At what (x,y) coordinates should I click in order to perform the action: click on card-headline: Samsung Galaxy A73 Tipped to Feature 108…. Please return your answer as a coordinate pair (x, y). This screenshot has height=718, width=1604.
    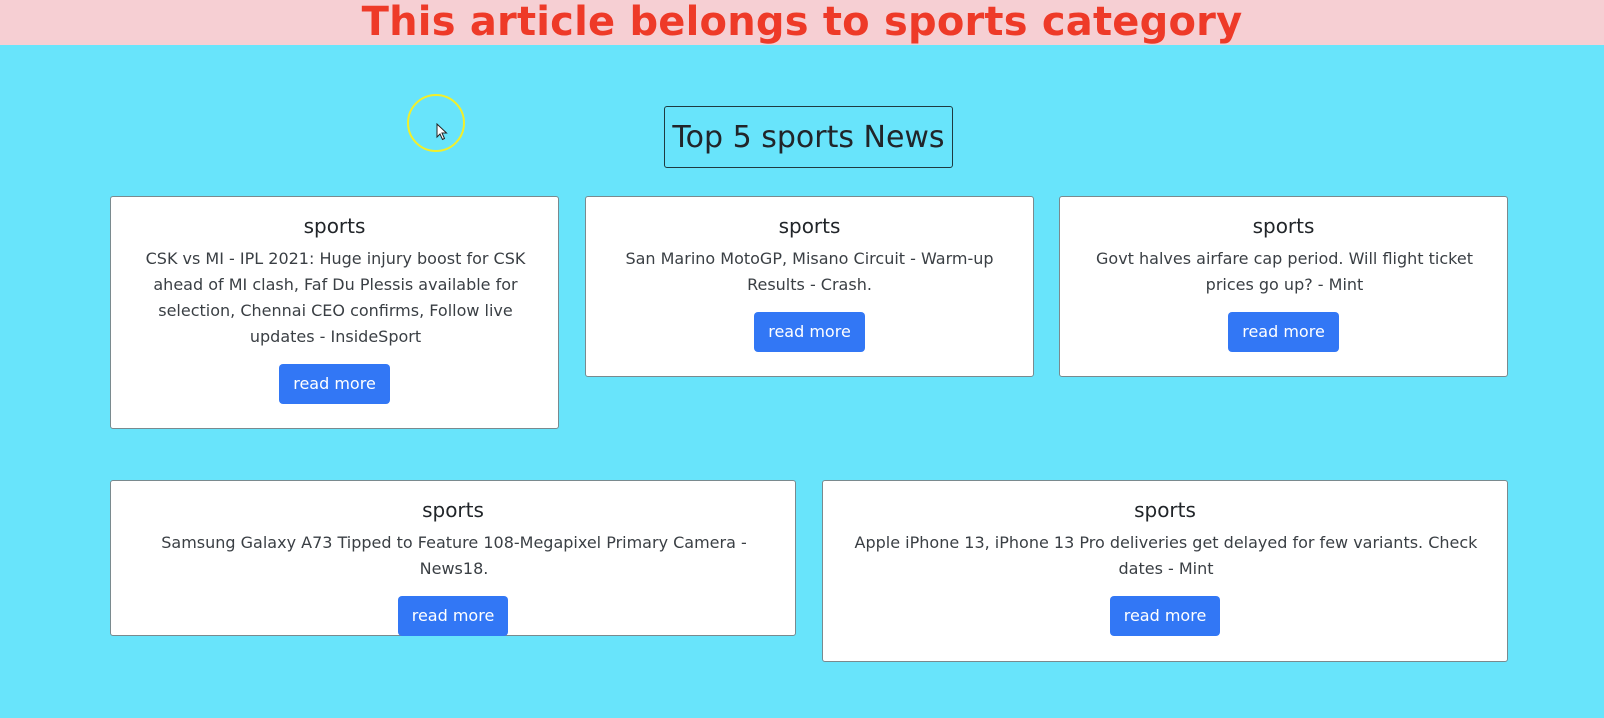
    Looking at the image, I should click on (454, 555).